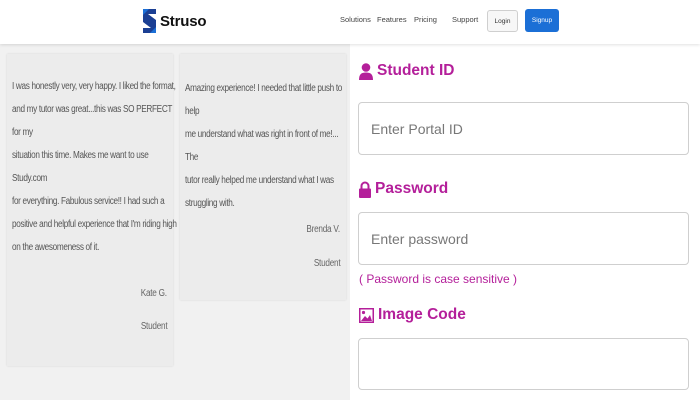 The width and height of the screenshot is (700, 400). What do you see at coordinates (367, 189) in the screenshot?
I see `lock-icon` at bounding box center [367, 189].